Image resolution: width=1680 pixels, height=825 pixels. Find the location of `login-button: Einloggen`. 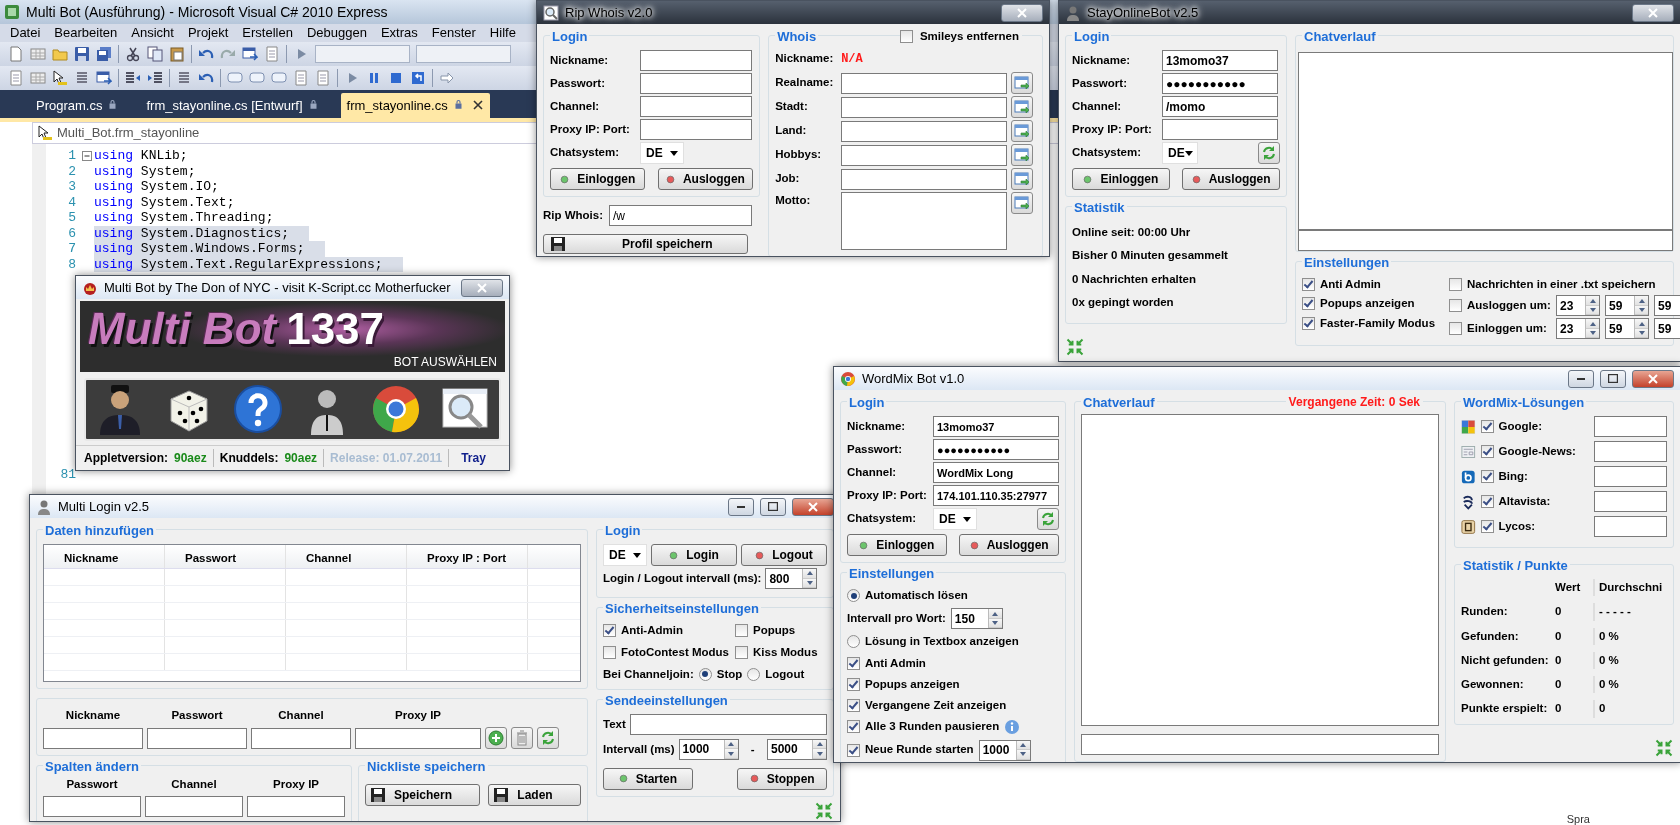

login-button: Einloggen is located at coordinates (598, 179).